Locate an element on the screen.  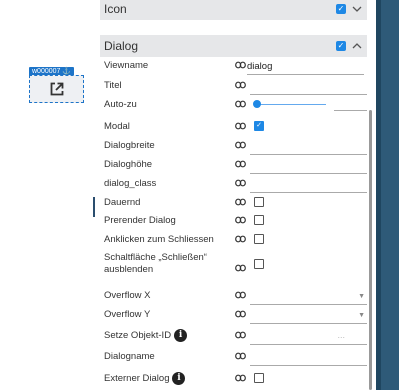
prop-label: Externer Dialog is located at coordinates (137, 378).